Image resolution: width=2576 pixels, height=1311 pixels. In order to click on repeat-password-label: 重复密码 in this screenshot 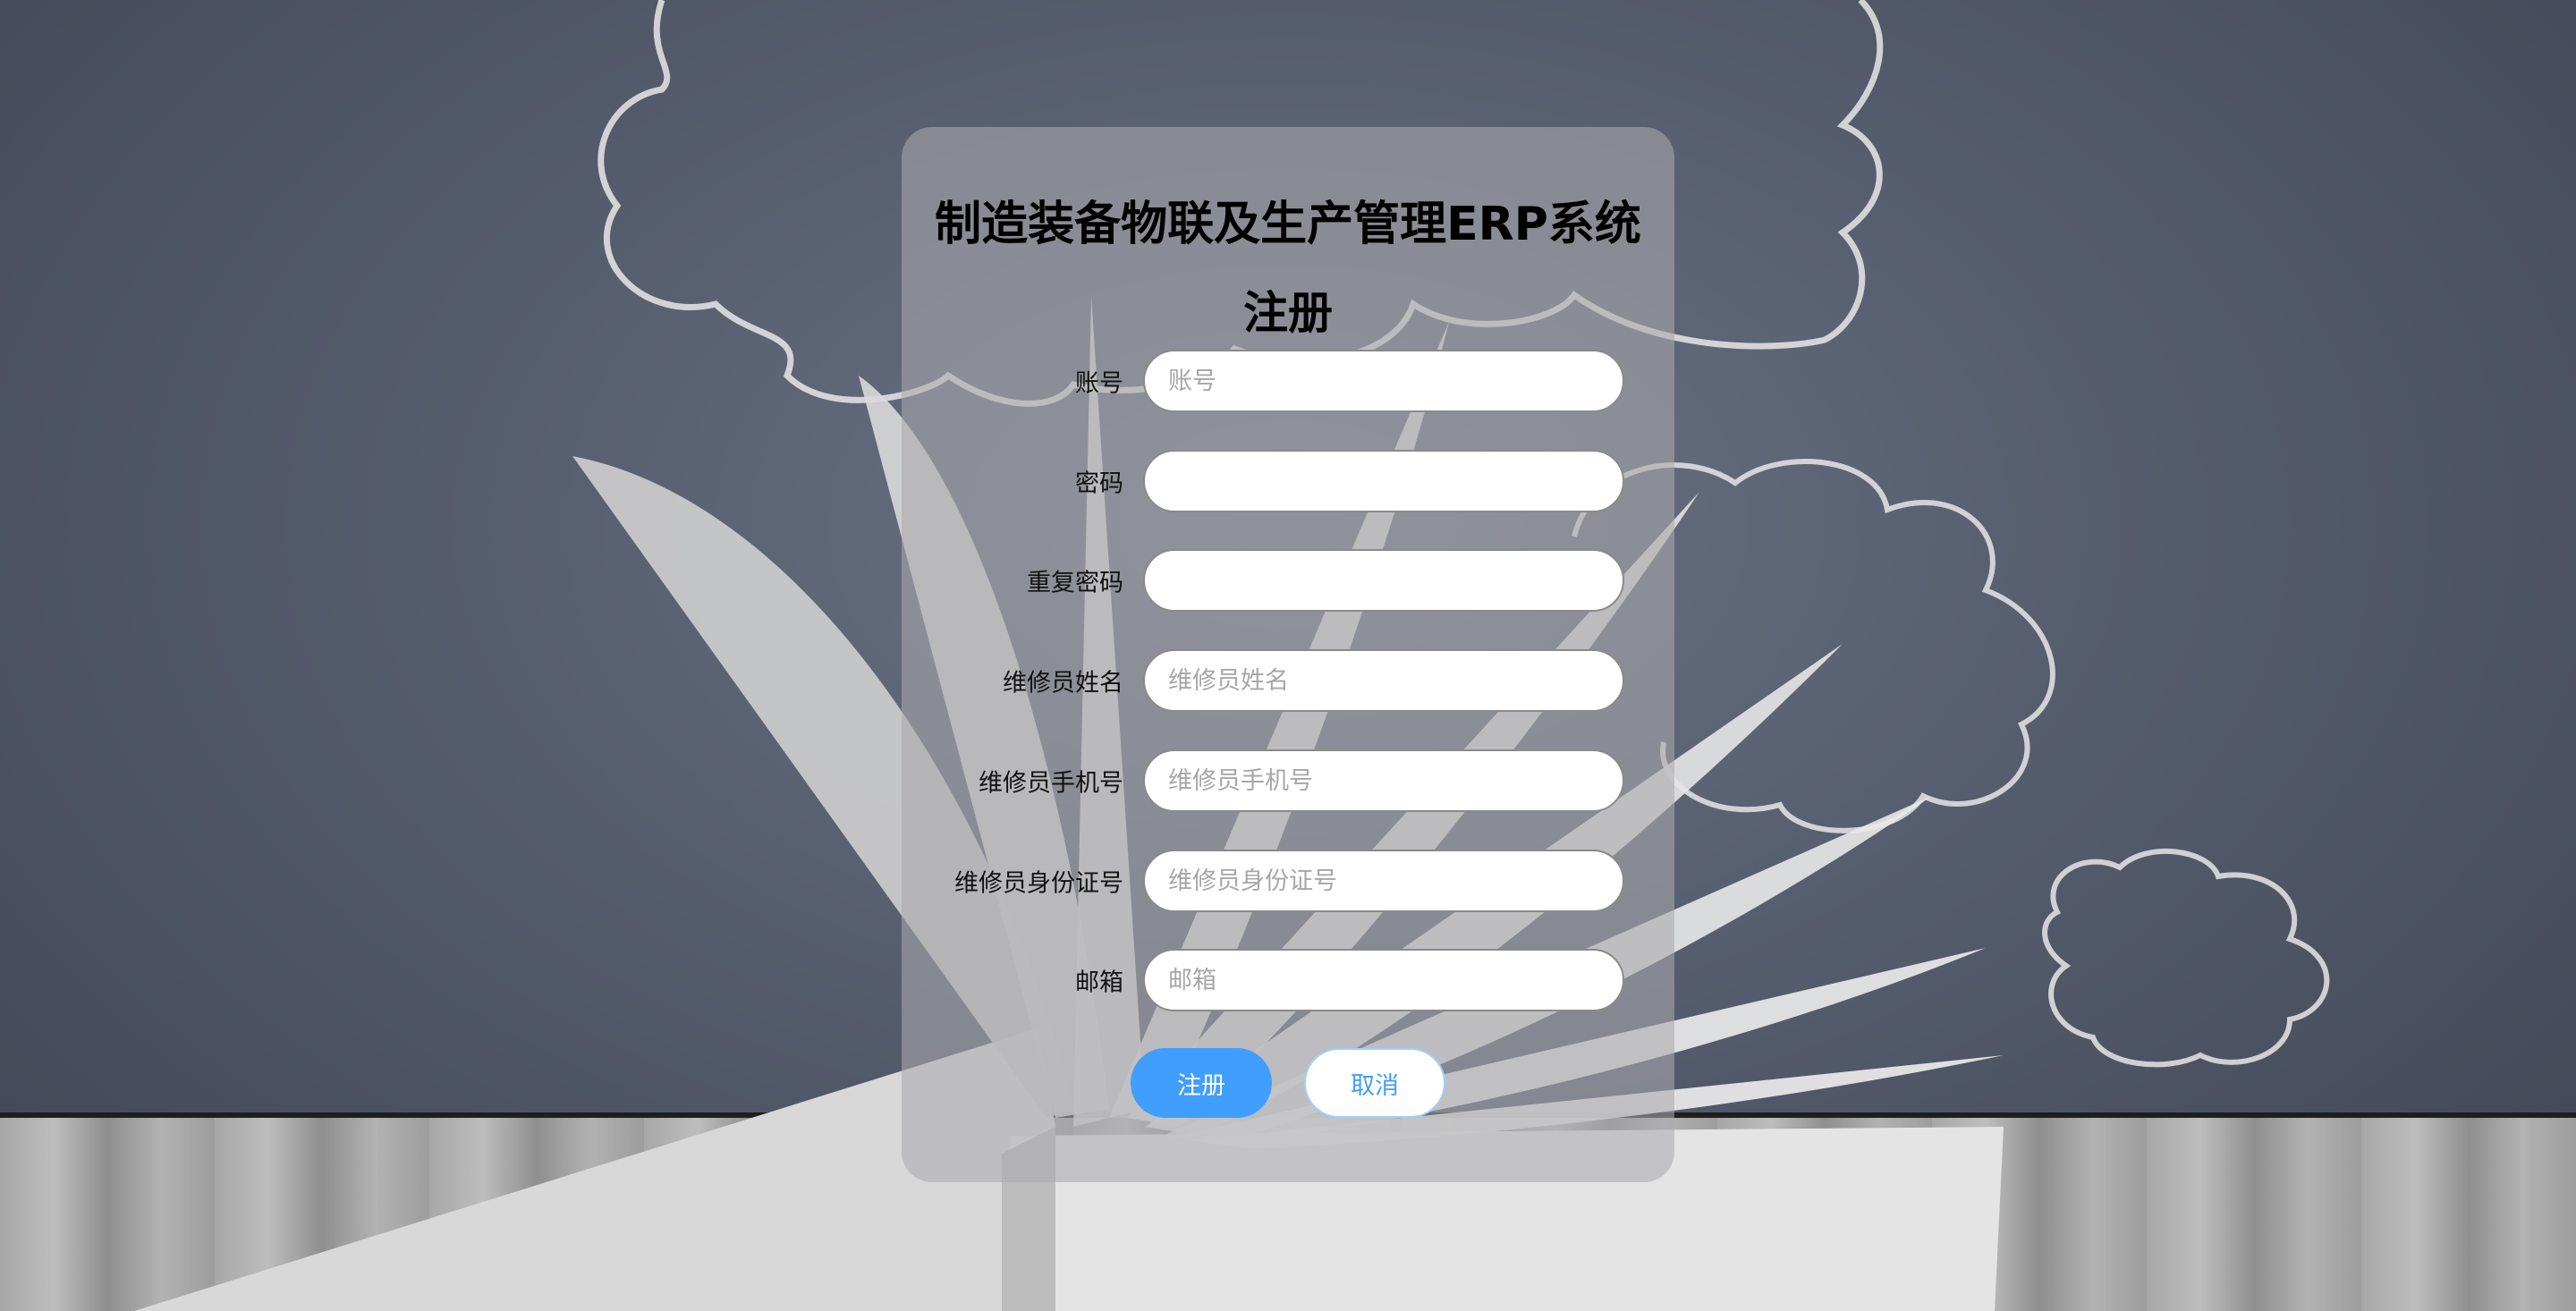, I will do `click(1075, 583)`.